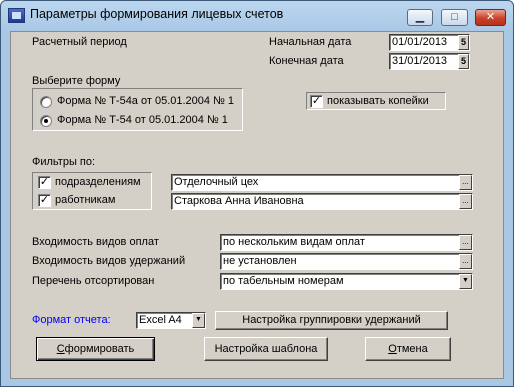 The width and height of the screenshot is (514, 387). I want to click on report-format-value: Excel A4, so click(160, 320).